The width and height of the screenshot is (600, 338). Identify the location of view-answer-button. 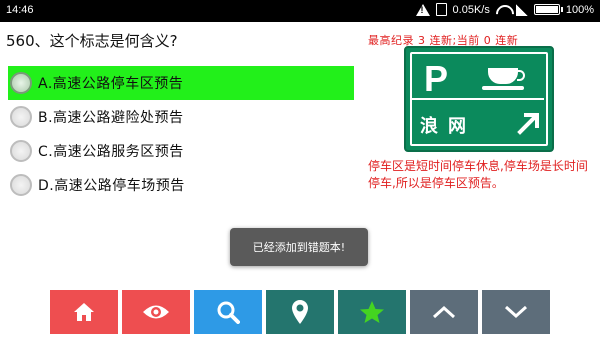
(156, 312).